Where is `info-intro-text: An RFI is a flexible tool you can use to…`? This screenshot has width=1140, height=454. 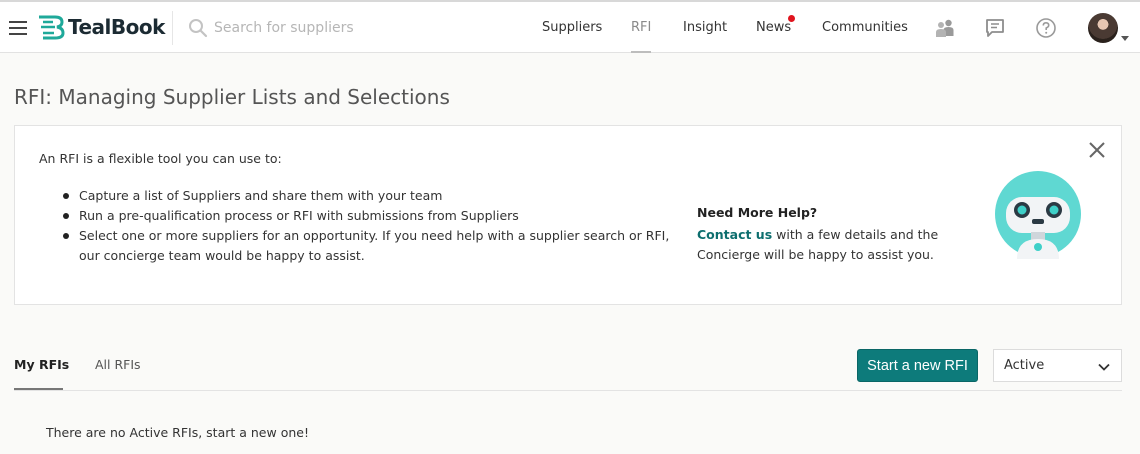 info-intro-text: An RFI is a flexible tool you can use to… is located at coordinates (160, 158).